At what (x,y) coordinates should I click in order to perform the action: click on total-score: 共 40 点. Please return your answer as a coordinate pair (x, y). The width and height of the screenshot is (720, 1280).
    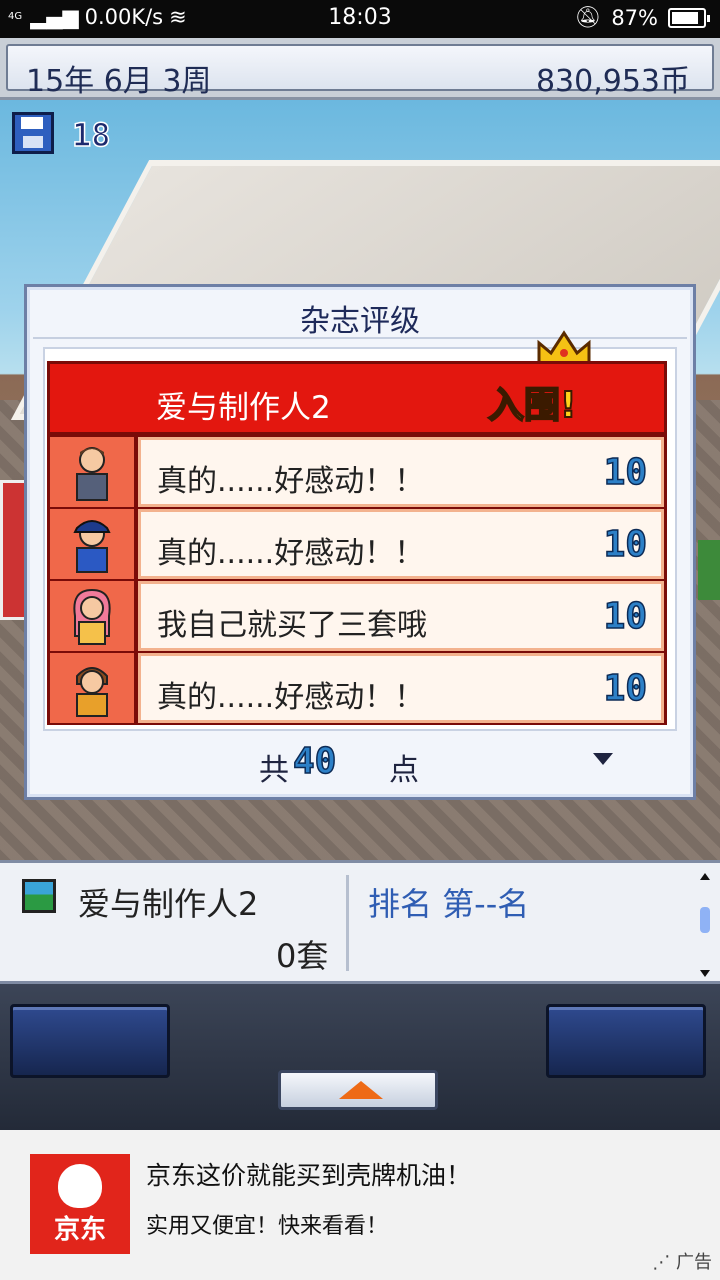
    Looking at the image, I should click on (360, 764).